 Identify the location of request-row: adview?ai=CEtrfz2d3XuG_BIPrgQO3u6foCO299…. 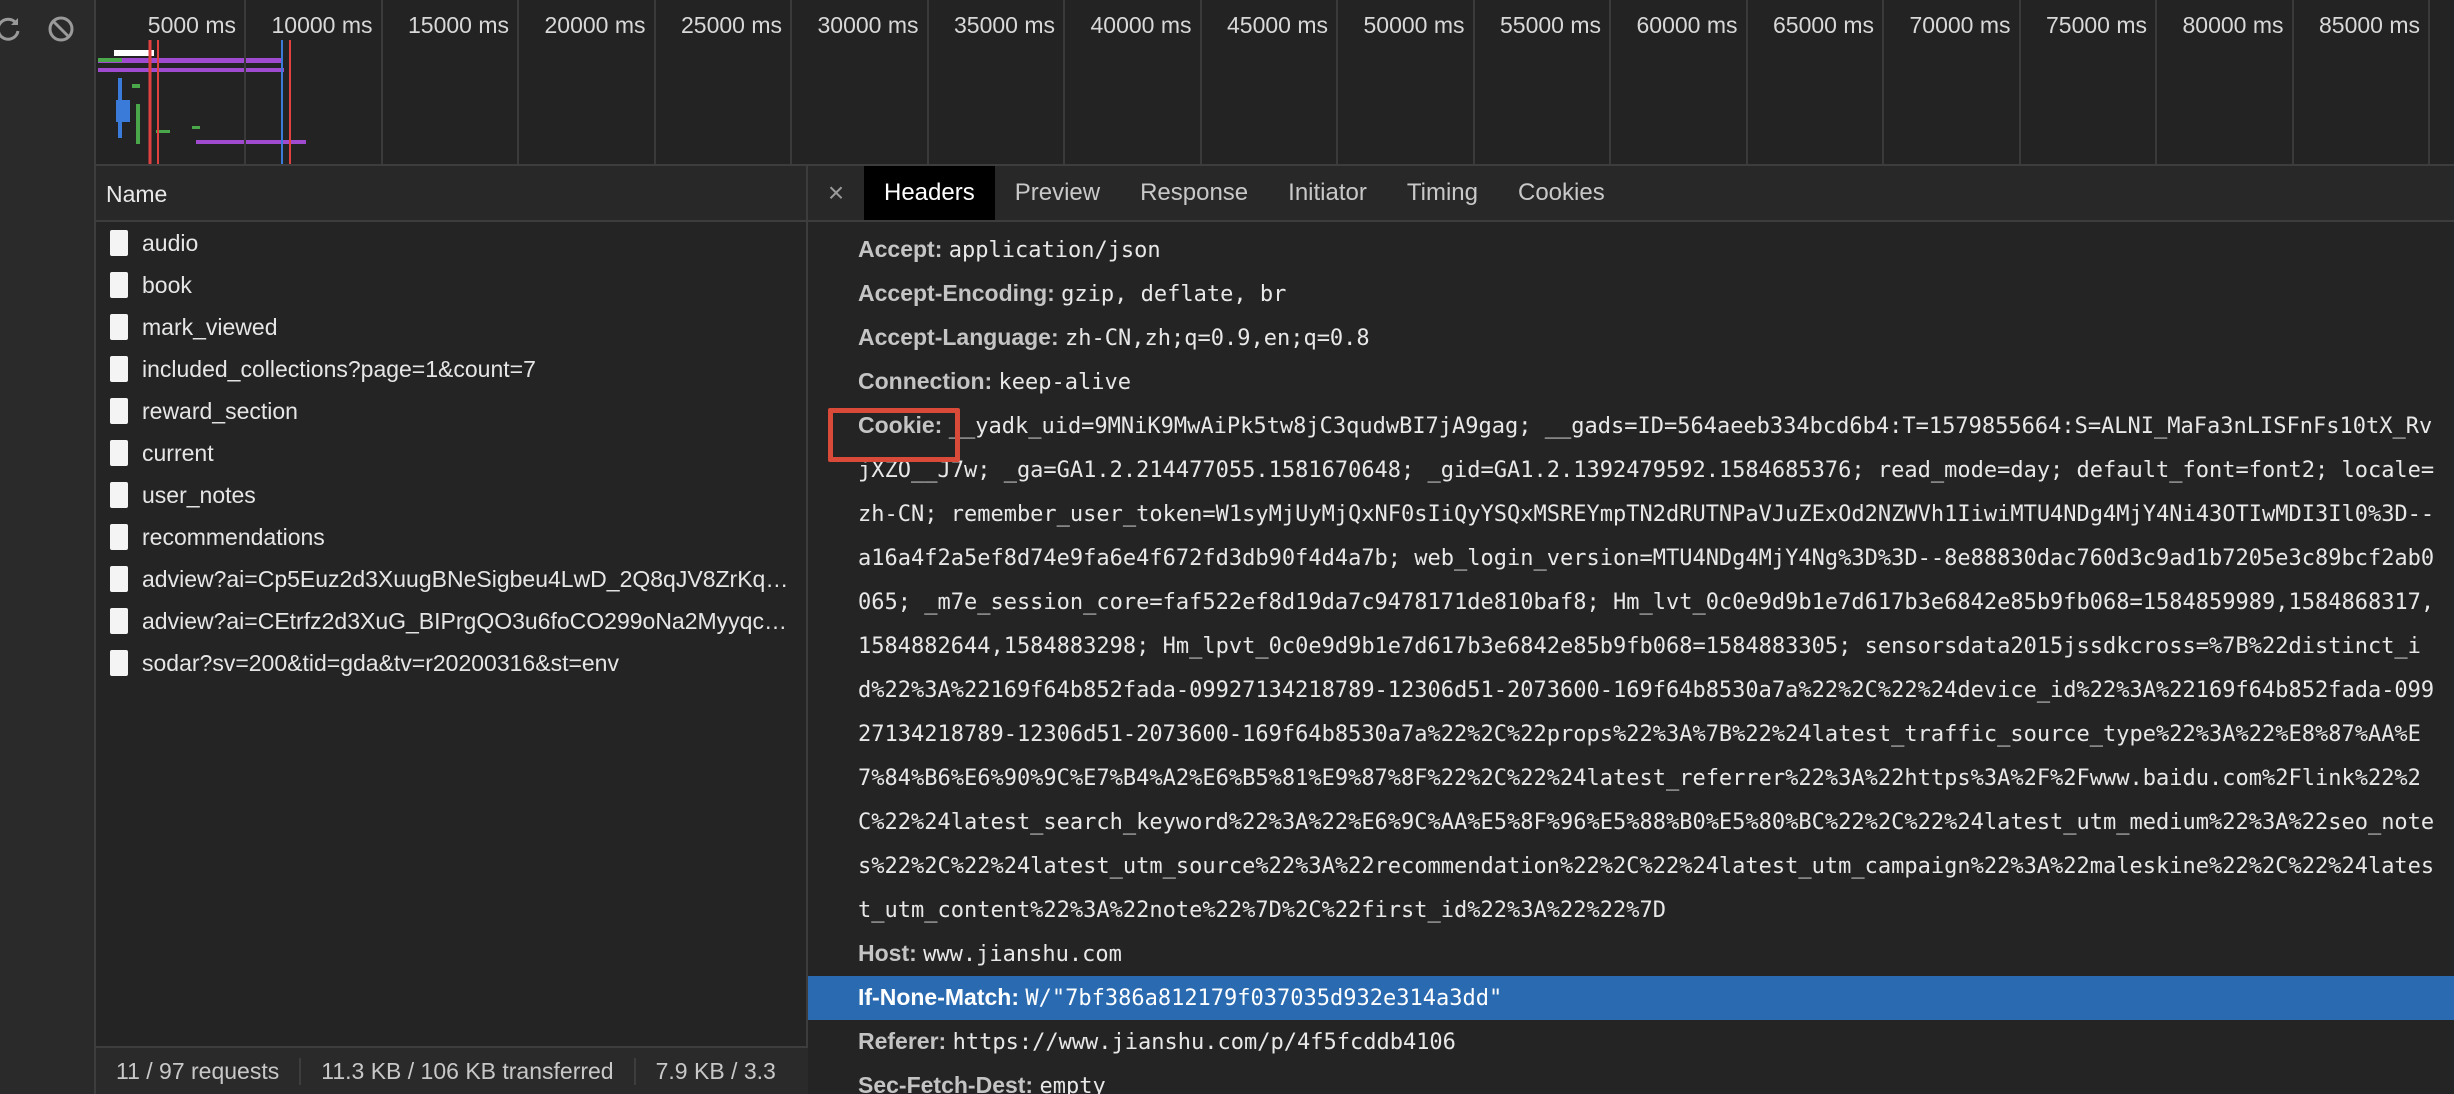
(451, 621).